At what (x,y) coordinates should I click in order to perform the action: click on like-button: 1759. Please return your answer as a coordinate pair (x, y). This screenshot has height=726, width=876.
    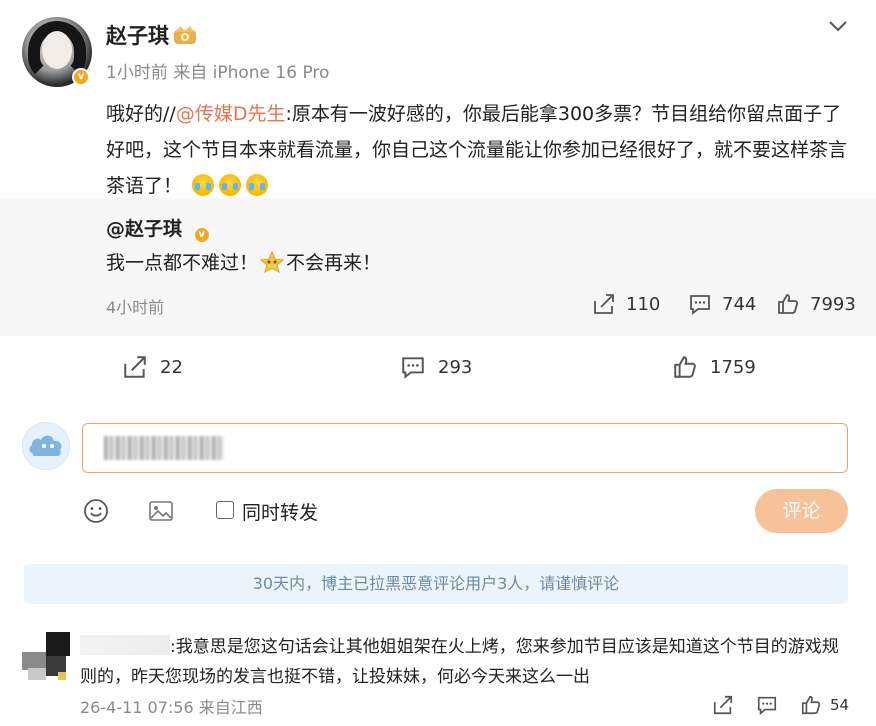
    Looking at the image, I should click on (714, 367).